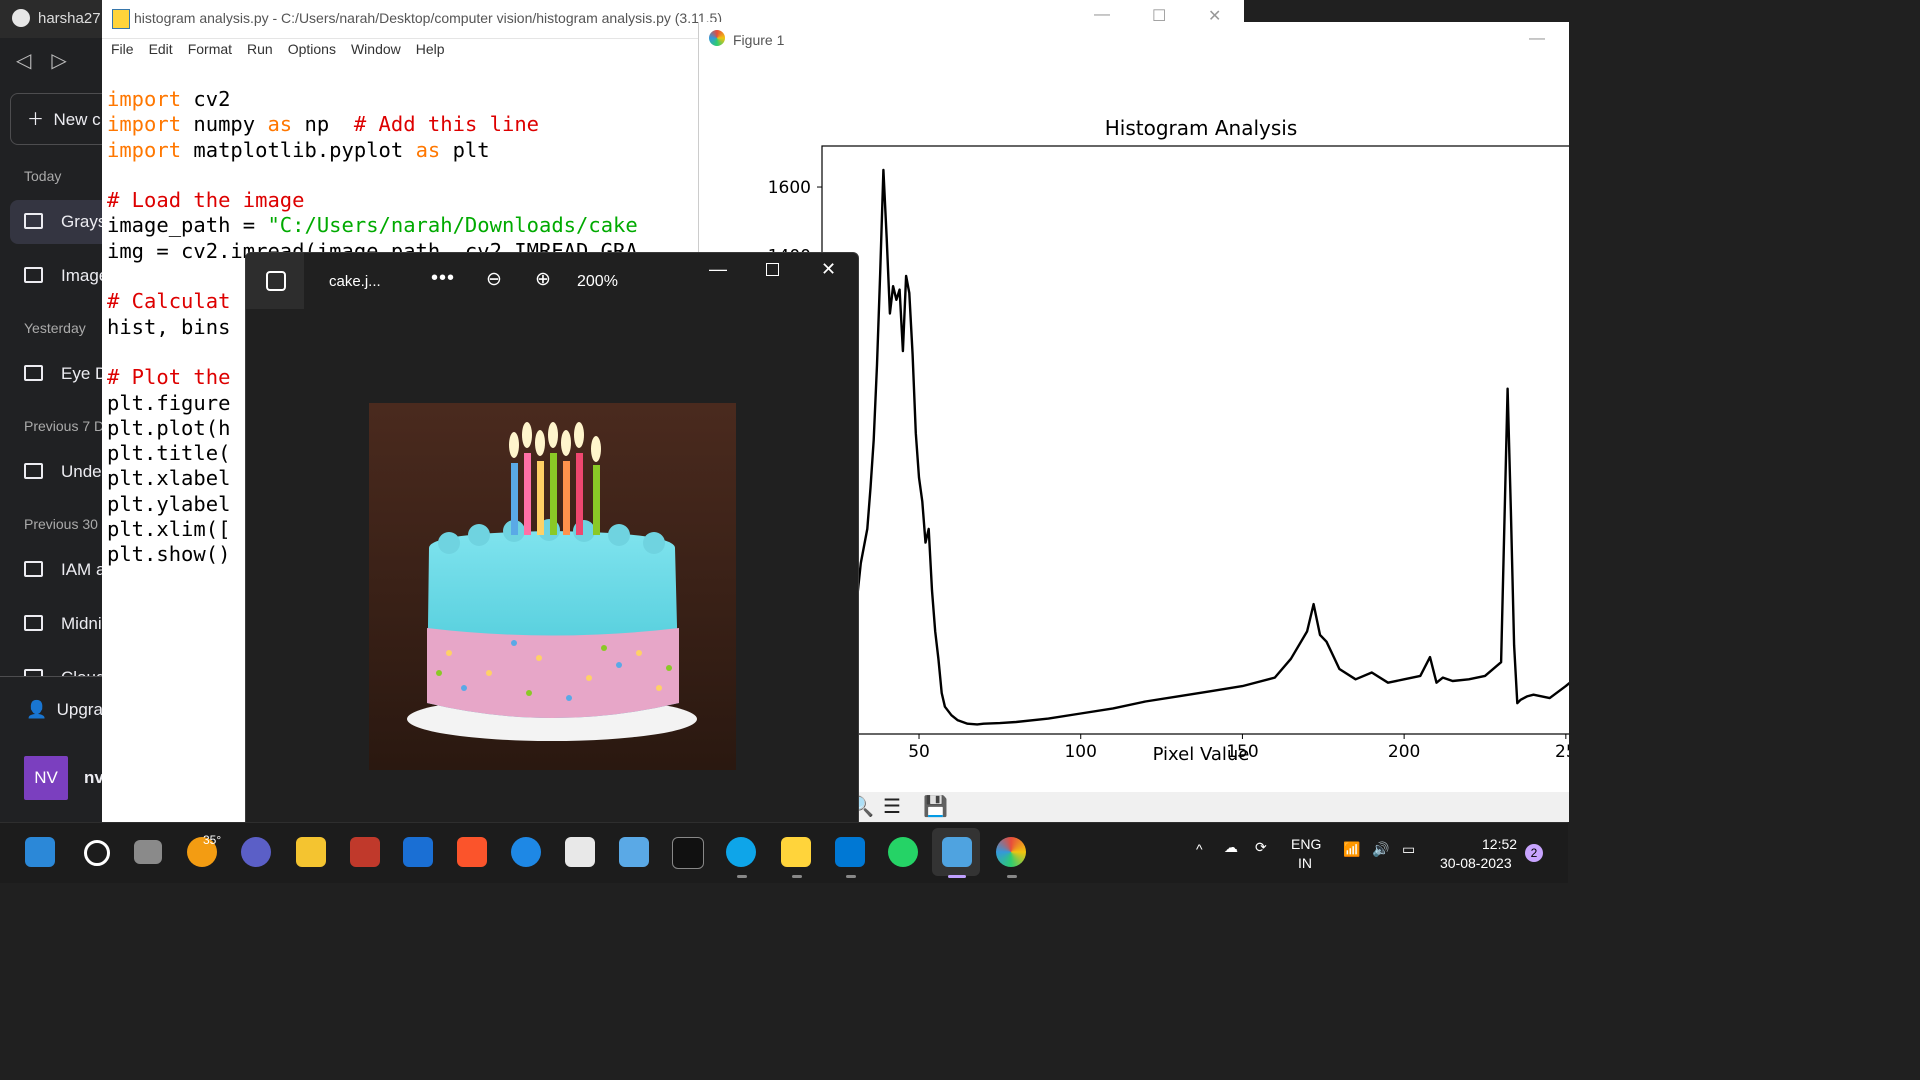 This screenshot has width=1920, height=1080. I want to click on whatsapp-icon, so click(903, 852).